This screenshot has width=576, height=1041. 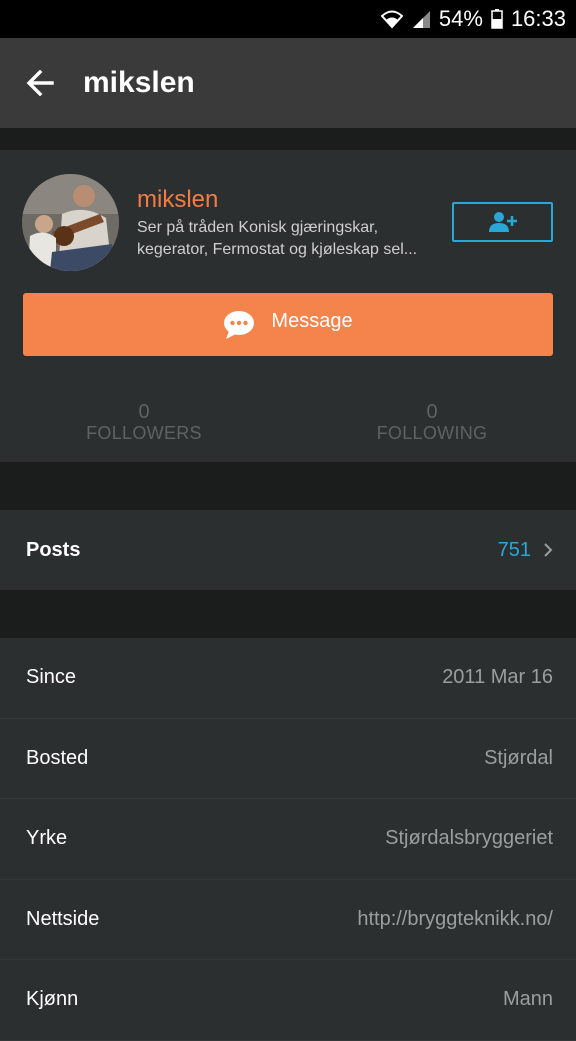 What do you see at coordinates (70, 222) in the screenshot?
I see `avatar` at bounding box center [70, 222].